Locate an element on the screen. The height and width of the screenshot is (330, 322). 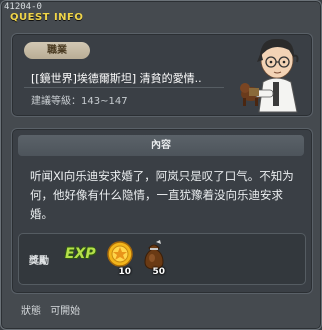
status-label: 狀態 is located at coordinates (31, 311).